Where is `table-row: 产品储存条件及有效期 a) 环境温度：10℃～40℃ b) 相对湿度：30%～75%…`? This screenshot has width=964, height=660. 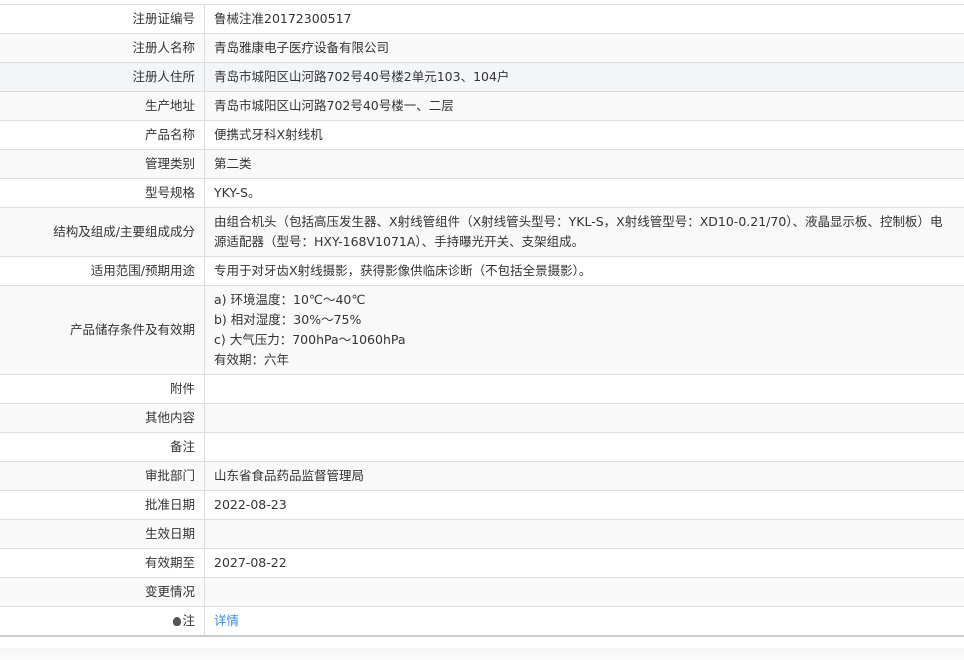
table-row: 产品储存条件及有效期 a) 环境温度：10℃～40℃ b) 相对湿度：30%～75%… is located at coordinates (482, 330).